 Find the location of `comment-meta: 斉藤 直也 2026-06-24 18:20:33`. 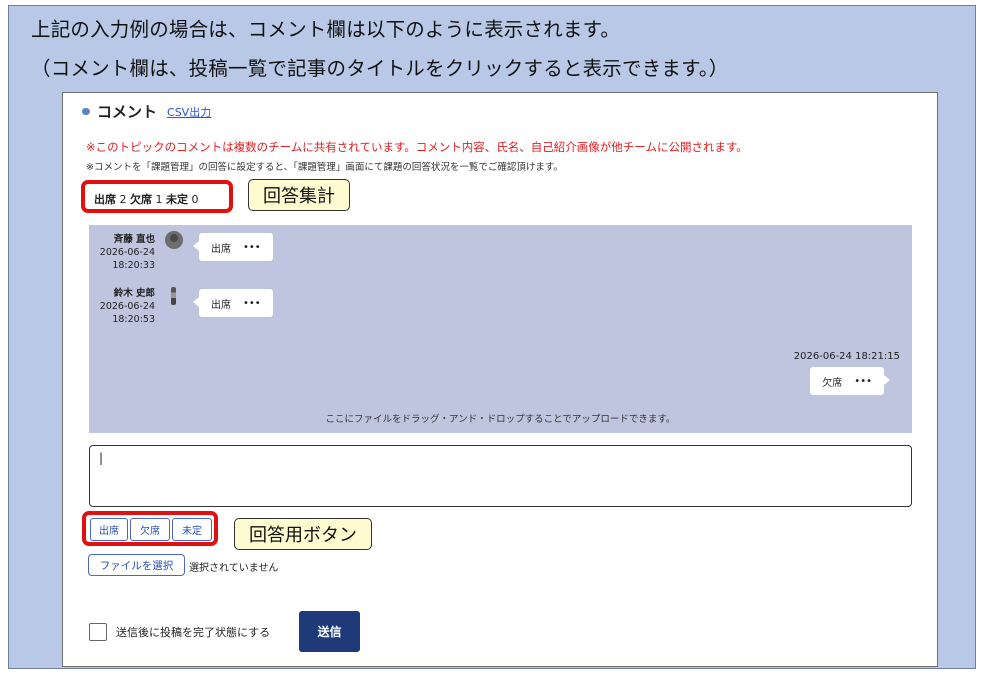

comment-meta: 斉藤 直也 2026-06-24 18:20:33 is located at coordinates (122, 252).